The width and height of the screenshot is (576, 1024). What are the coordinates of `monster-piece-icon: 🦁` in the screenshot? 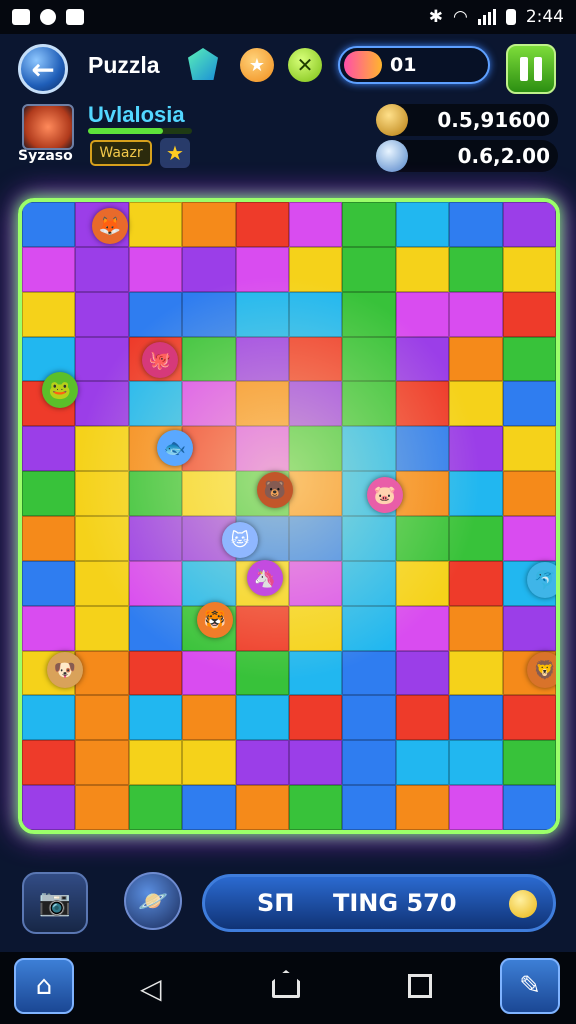 It's located at (541, 670).